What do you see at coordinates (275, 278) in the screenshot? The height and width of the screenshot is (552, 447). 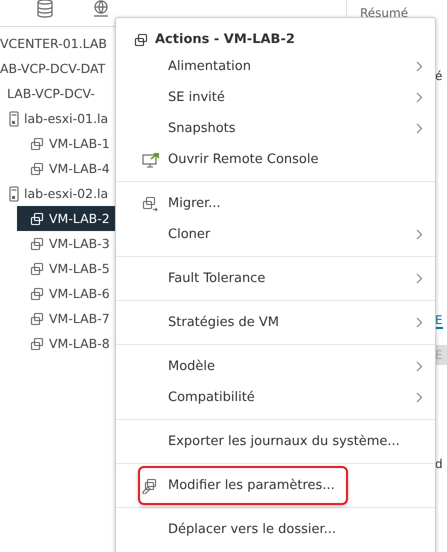 I see `menu-item: Fault Tolerance` at bounding box center [275, 278].